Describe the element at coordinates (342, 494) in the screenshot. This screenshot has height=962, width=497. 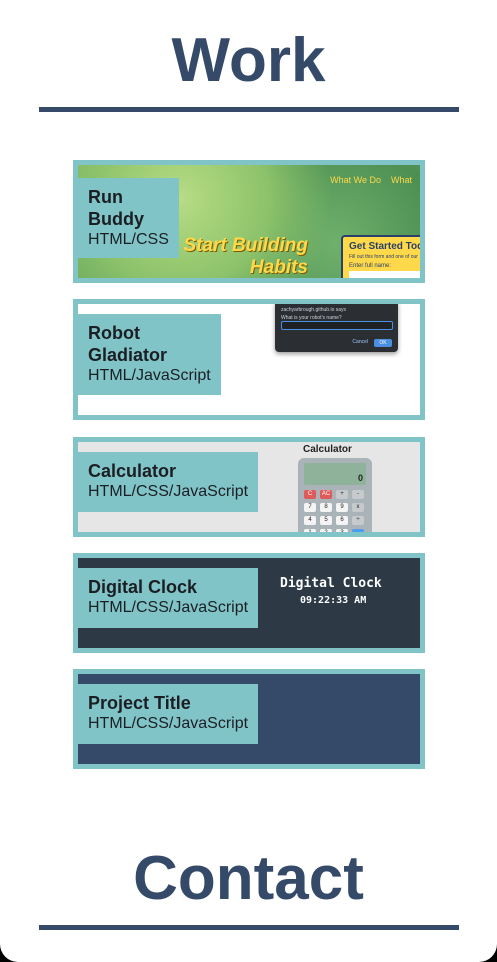
I see `calculator-key: +` at that location.